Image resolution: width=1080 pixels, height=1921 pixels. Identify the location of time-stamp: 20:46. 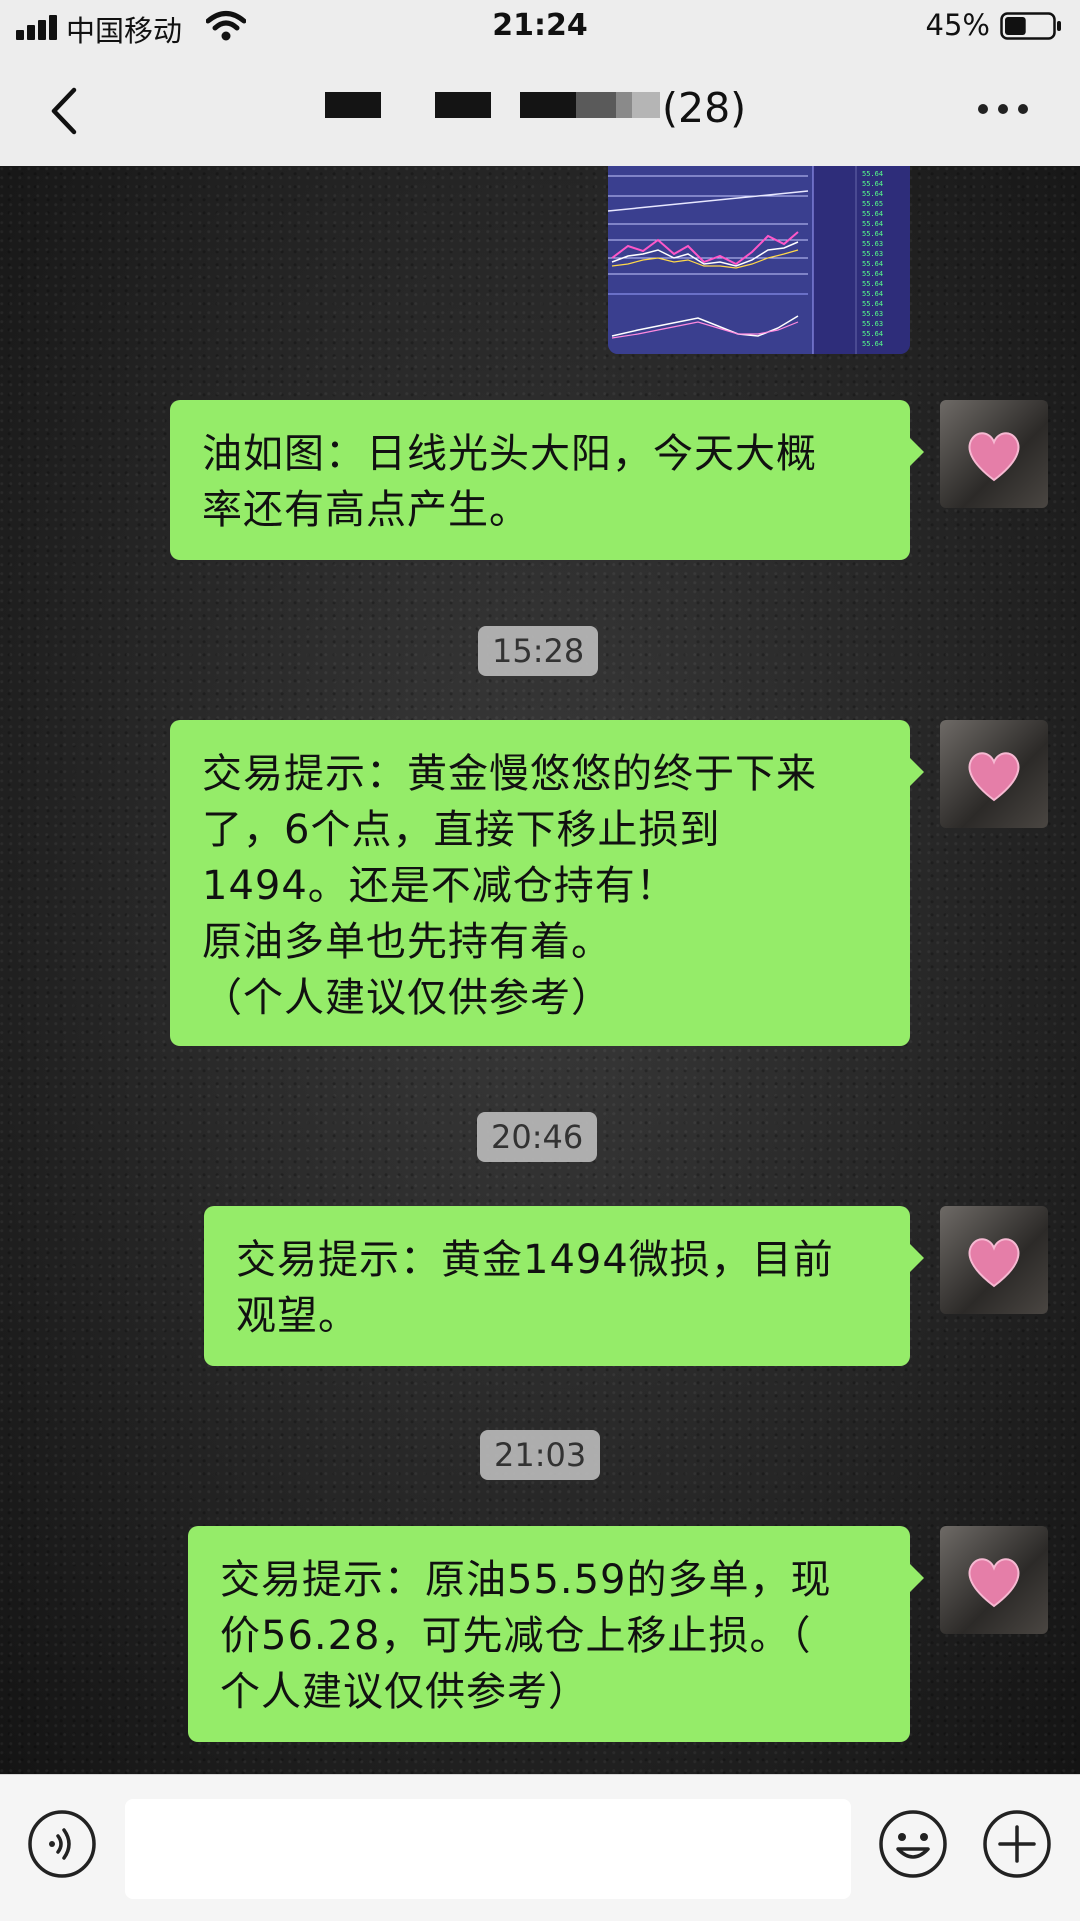
(537, 1137).